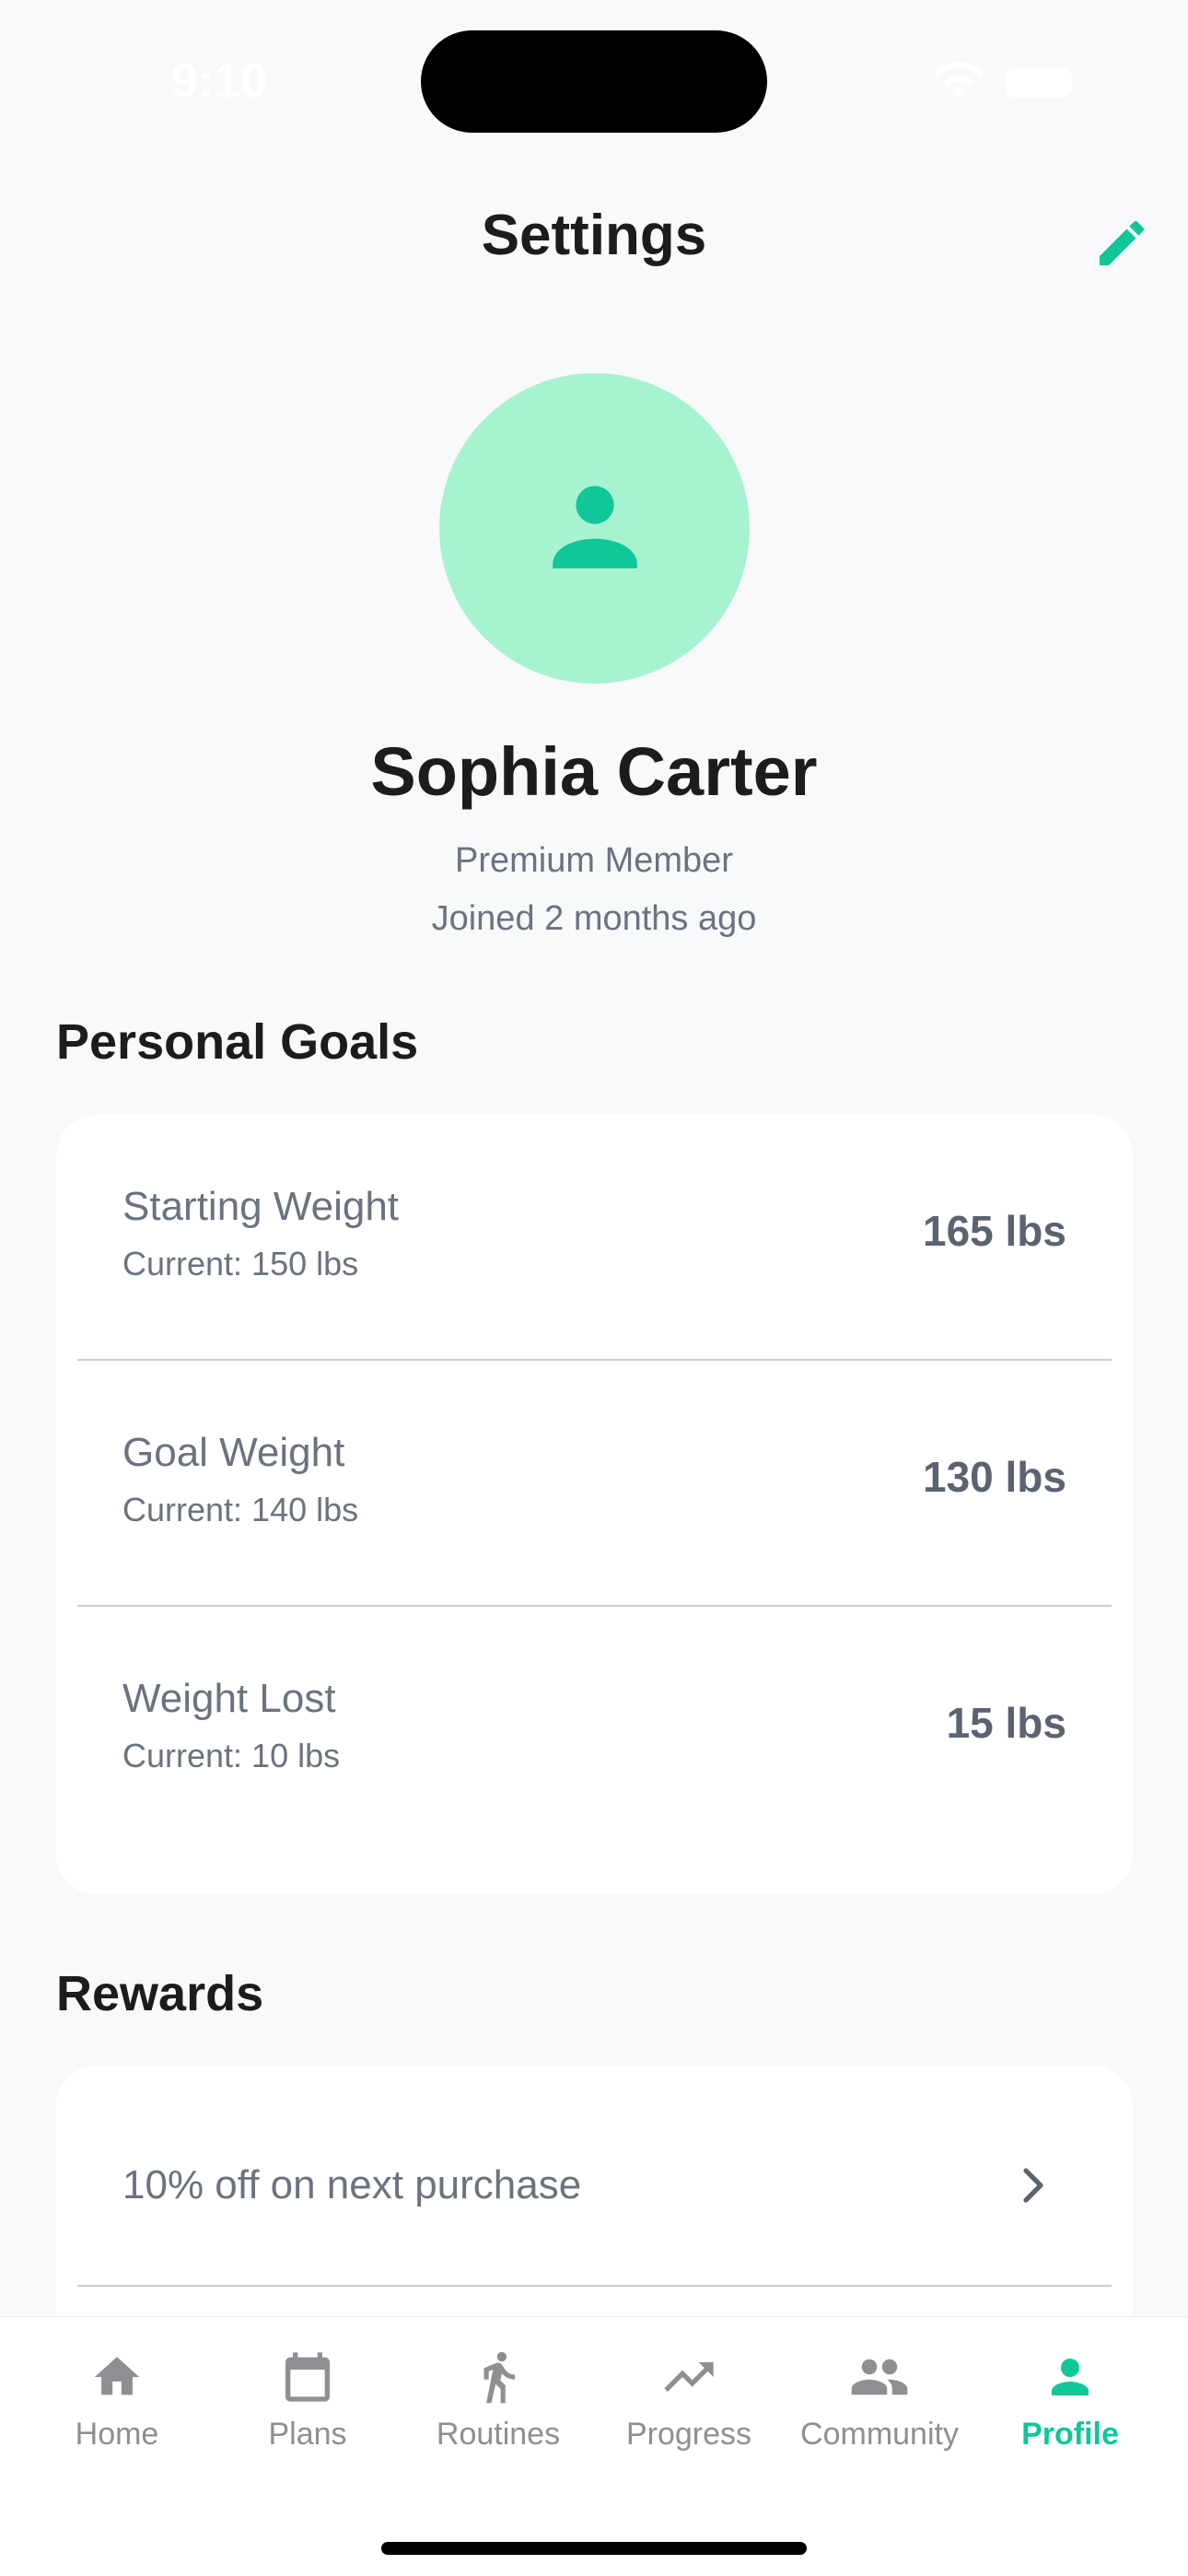  Describe the element at coordinates (231, 1755) in the screenshot. I see `goal-current: Current: 10 lbs` at that location.